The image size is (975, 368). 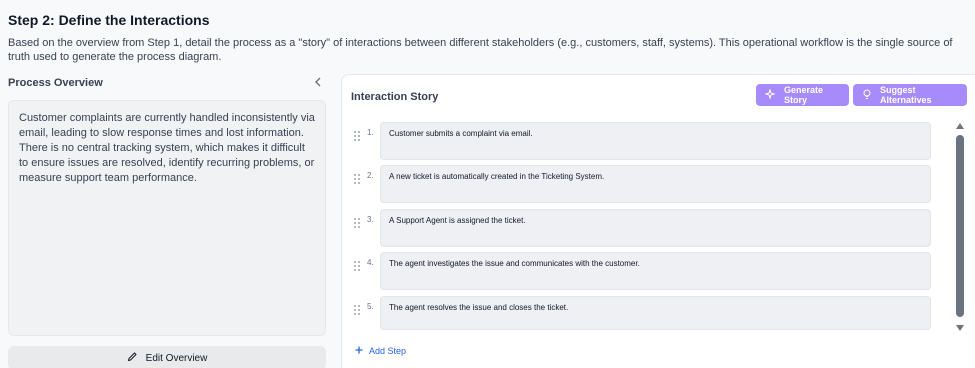 I want to click on step-number: 2., so click(x=370, y=175).